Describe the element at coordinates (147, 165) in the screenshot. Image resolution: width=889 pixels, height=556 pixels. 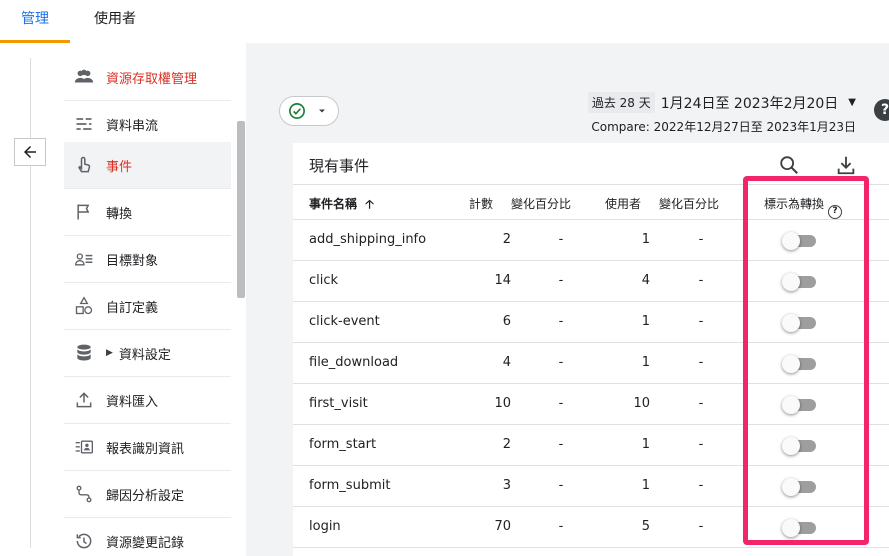
I see `sidebar-item-events: 事件` at that location.